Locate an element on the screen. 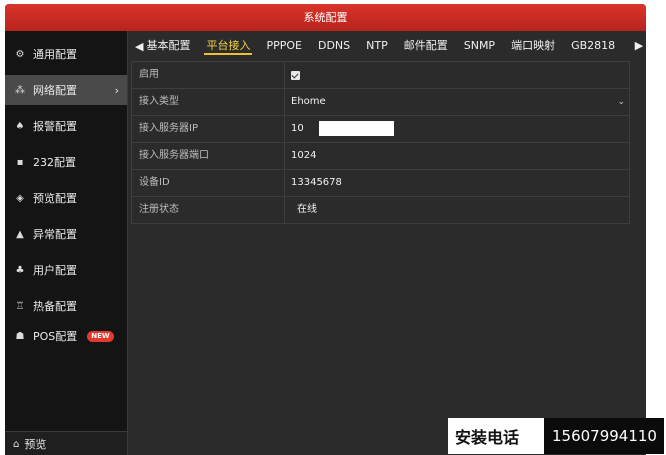 This screenshot has width=666, height=455. alarm-icon: ♠ is located at coordinates (20, 126).